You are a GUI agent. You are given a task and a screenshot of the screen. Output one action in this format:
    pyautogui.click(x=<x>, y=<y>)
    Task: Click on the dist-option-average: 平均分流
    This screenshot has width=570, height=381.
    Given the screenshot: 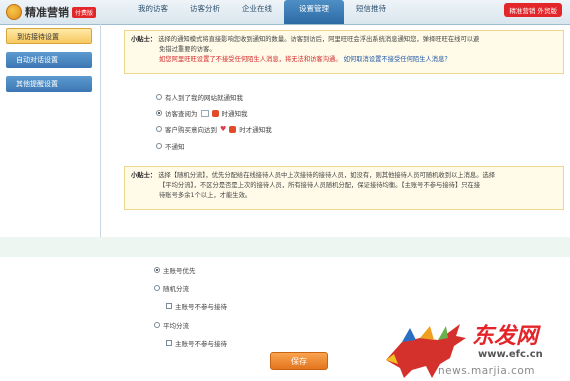 What is the action you would take?
    pyautogui.click(x=171, y=325)
    